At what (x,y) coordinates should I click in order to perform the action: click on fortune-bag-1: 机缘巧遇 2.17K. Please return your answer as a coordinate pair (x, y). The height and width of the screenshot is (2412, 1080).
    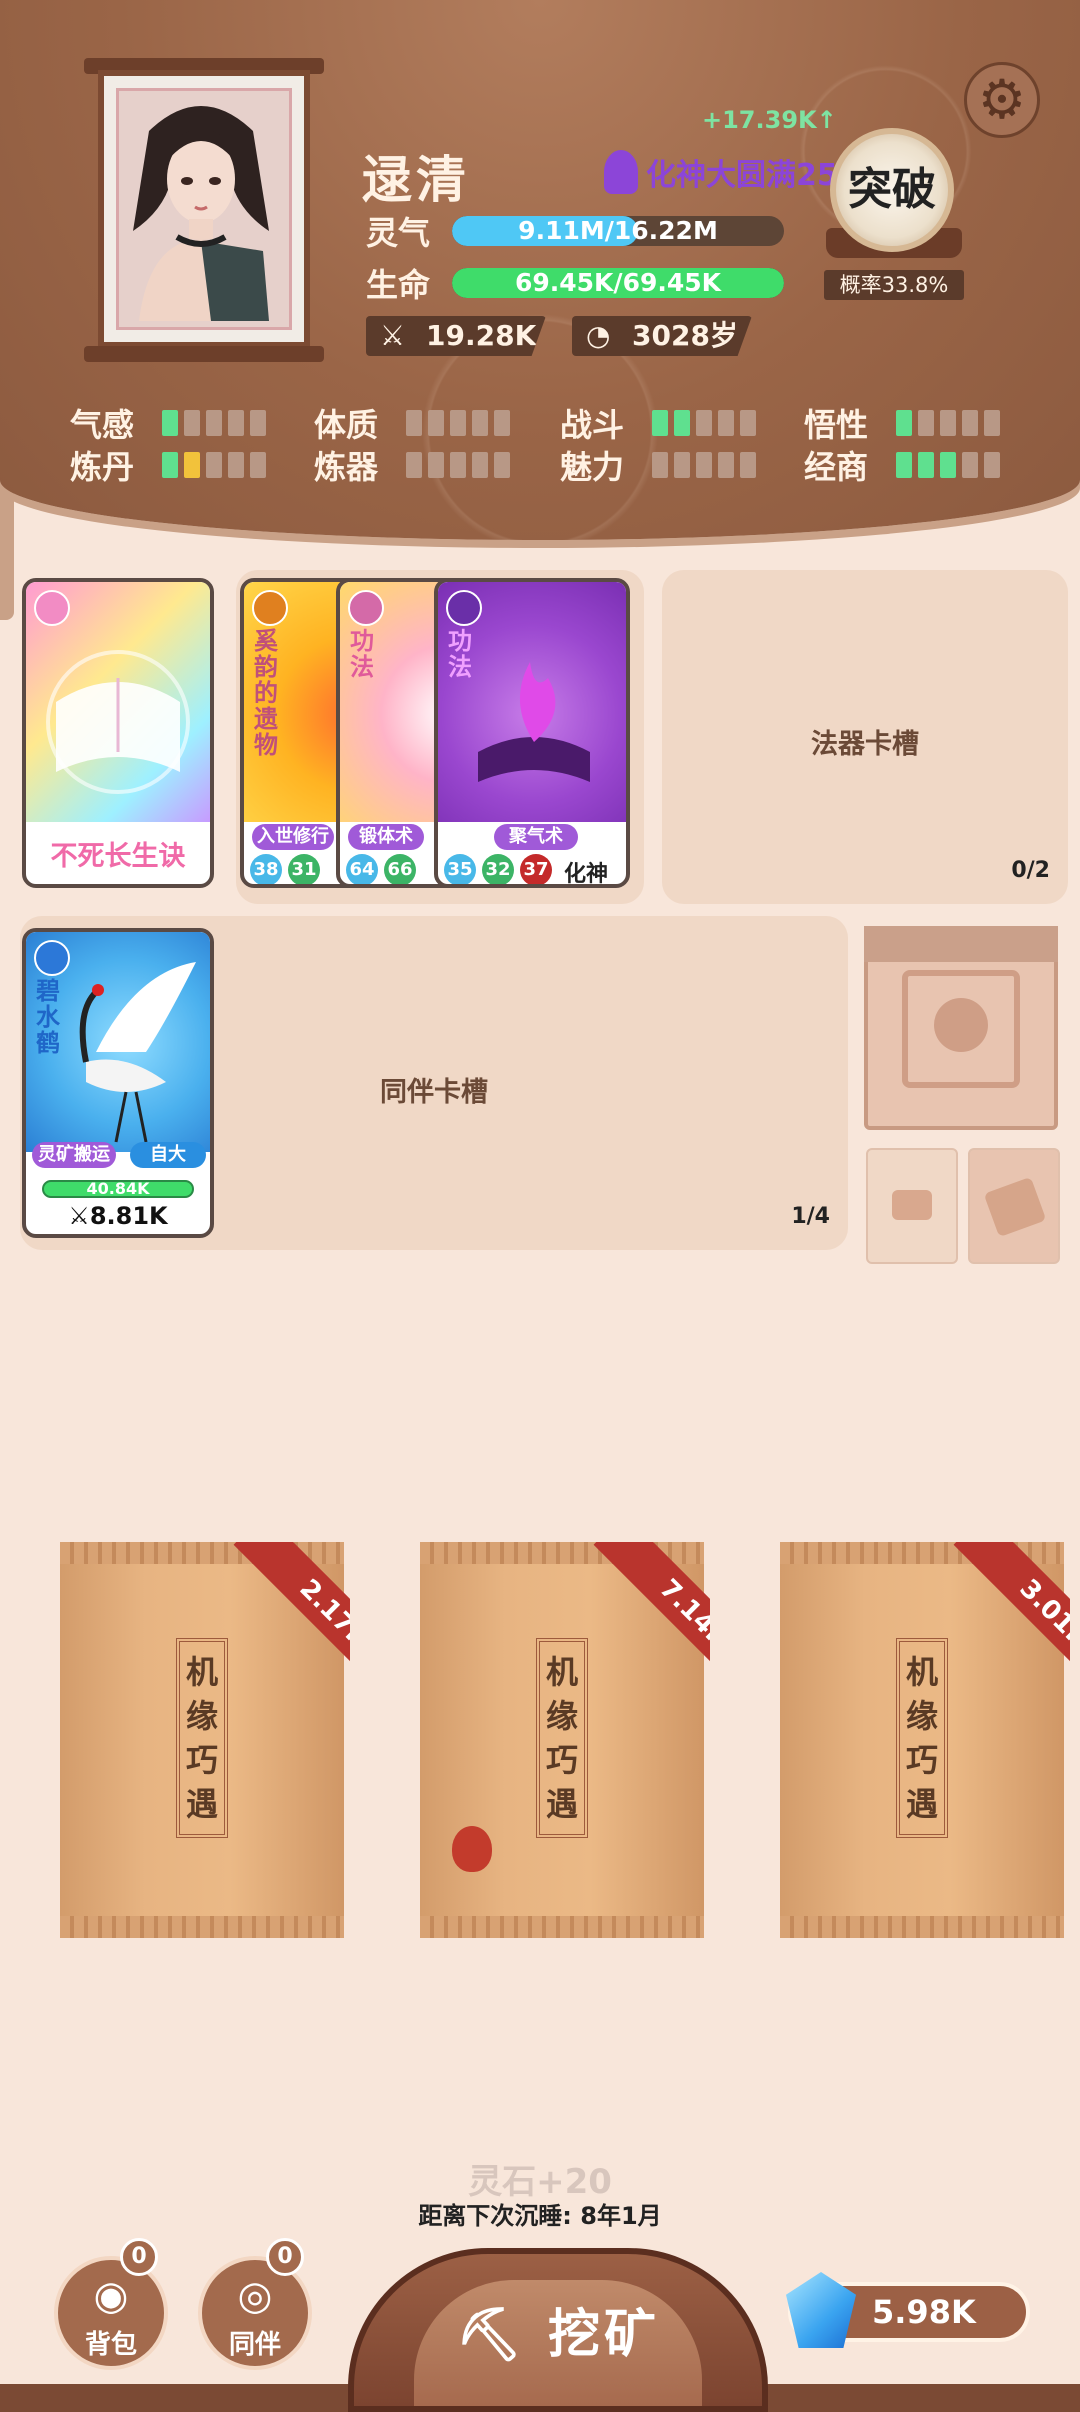
    Looking at the image, I should click on (205, 1740).